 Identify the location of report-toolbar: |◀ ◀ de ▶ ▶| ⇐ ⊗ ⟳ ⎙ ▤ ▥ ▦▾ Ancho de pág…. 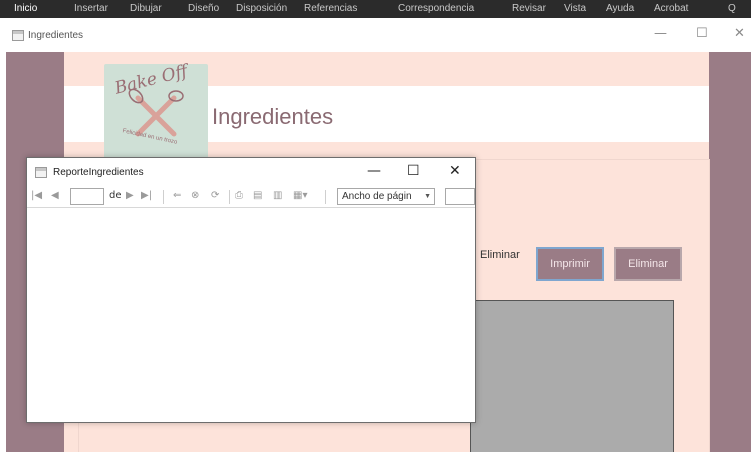
(251, 197).